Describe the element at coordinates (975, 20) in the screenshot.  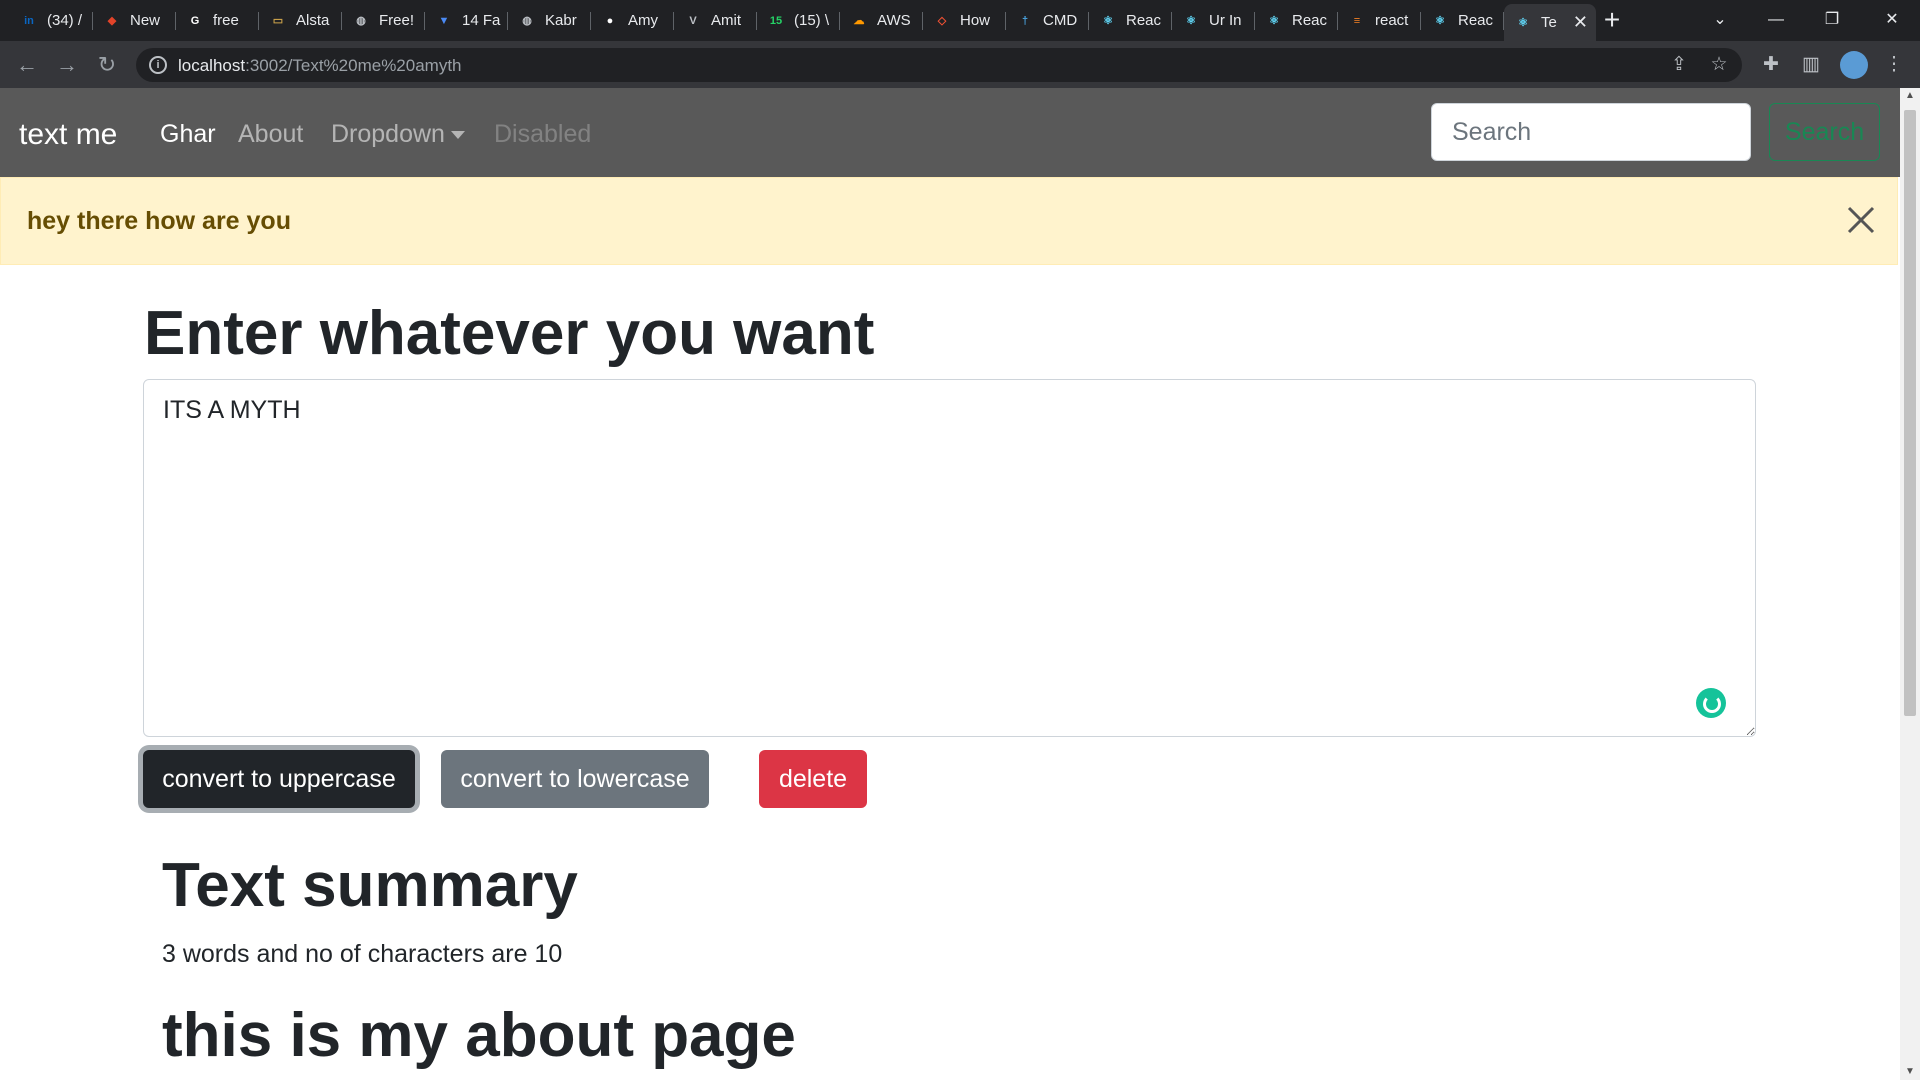
I see `tab-title: How` at that location.